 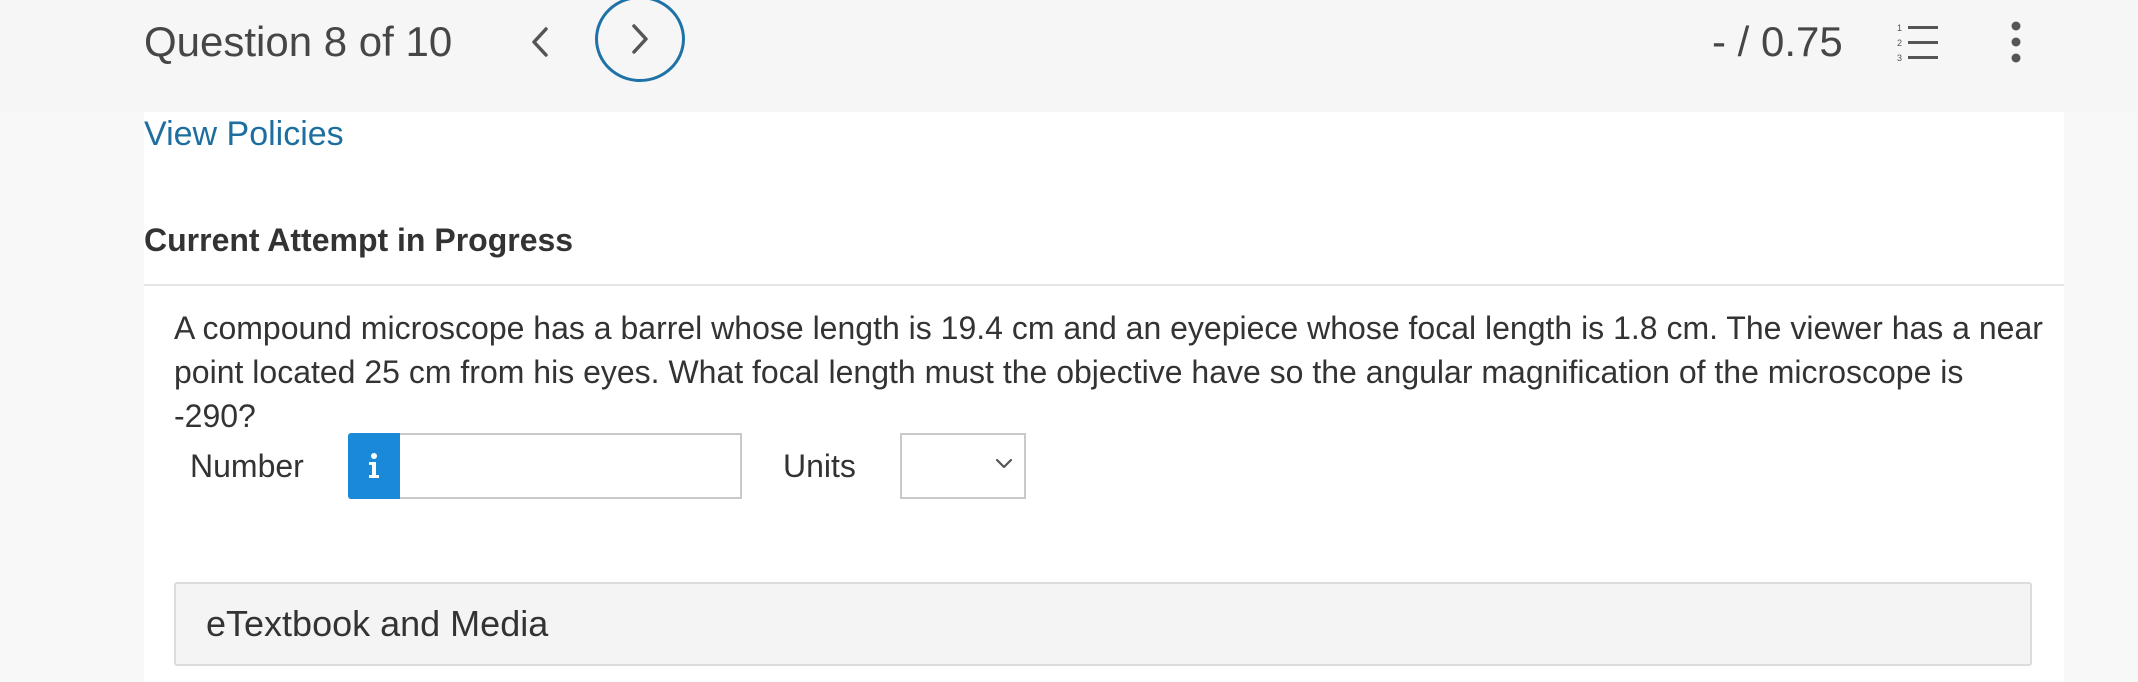 What do you see at coordinates (819, 466) in the screenshot?
I see `units-label: Units` at bounding box center [819, 466].